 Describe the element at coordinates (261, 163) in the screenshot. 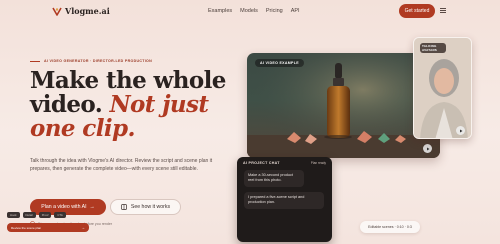

I see `chat-title: AI PROJECT CHAT` at that location.